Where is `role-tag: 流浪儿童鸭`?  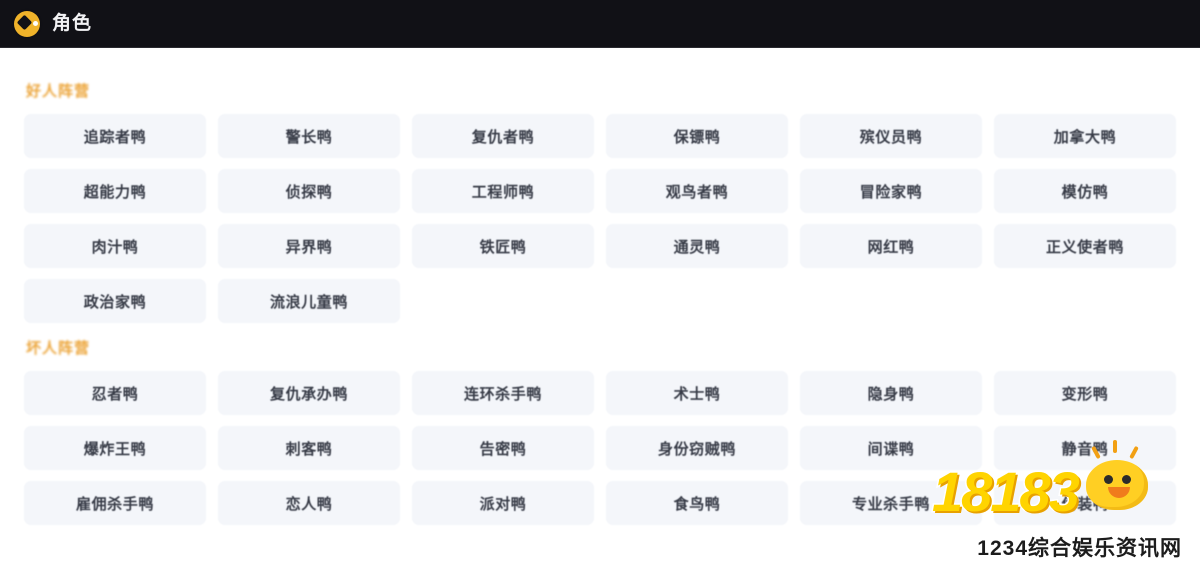 role-tag: 流浪儿童鸭 is located at coordinates (309, 301).